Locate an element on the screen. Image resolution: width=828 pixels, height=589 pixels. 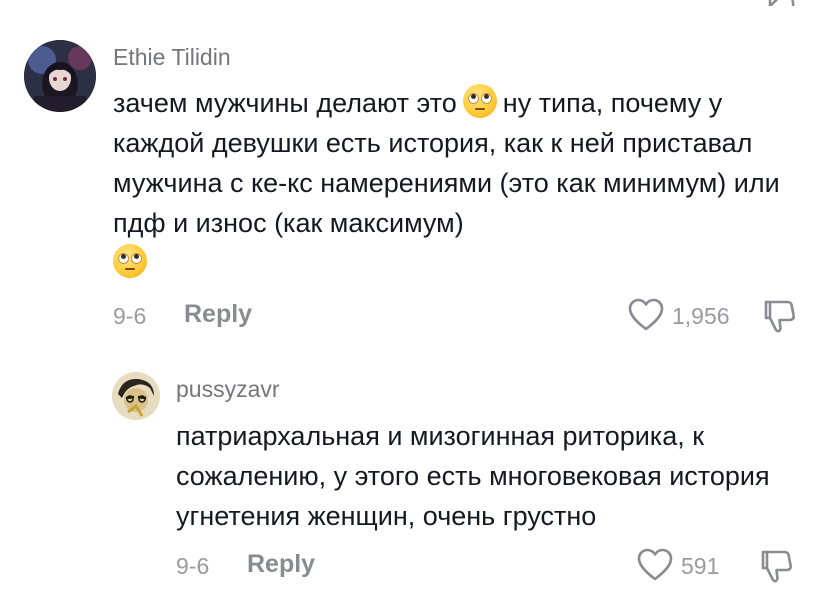
comment-text-part-1: зачем мужчины делают это is located at coordinates (285, 103).